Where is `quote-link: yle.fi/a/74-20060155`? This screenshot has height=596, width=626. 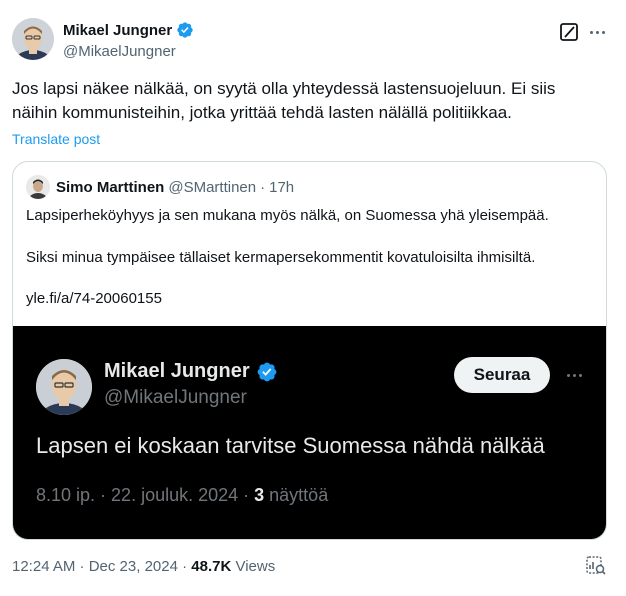
quote-link: yle.fi/a/74-20060155 is located at coordinates (94, 299).